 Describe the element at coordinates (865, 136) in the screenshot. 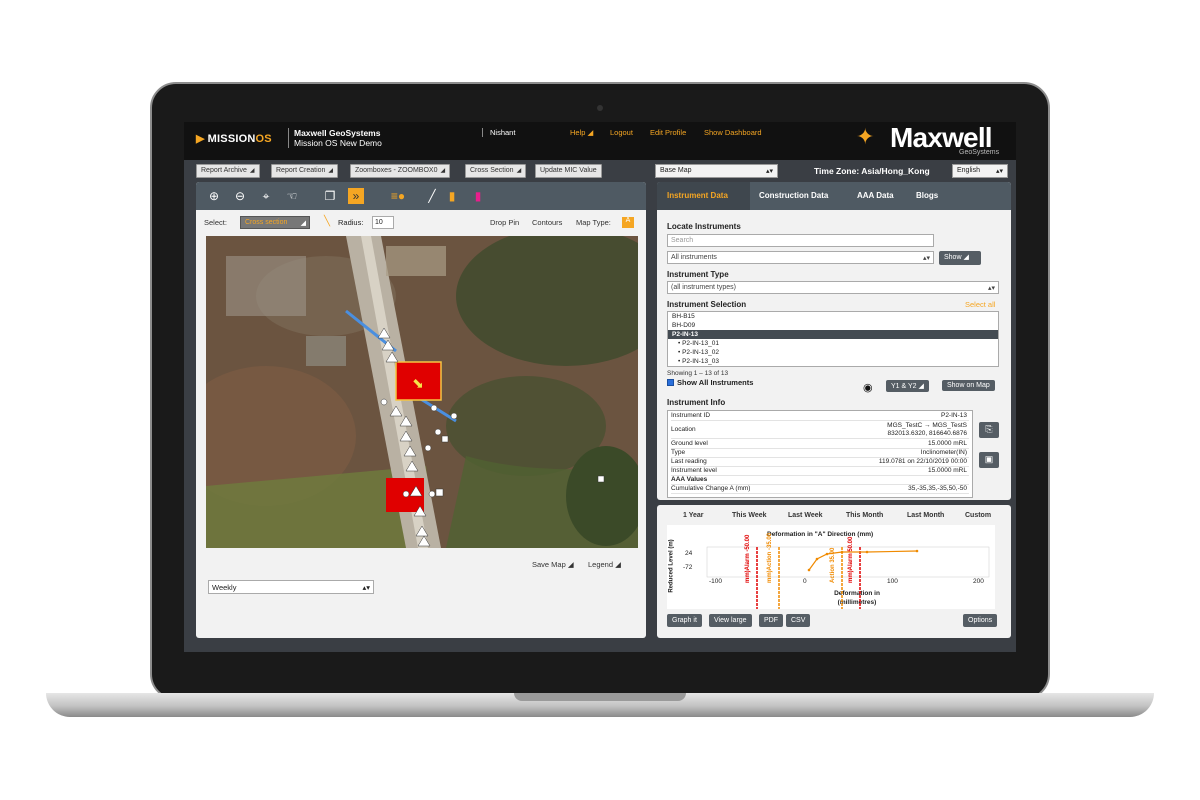

I see `maxwell-star-icon: ✦` at that location.